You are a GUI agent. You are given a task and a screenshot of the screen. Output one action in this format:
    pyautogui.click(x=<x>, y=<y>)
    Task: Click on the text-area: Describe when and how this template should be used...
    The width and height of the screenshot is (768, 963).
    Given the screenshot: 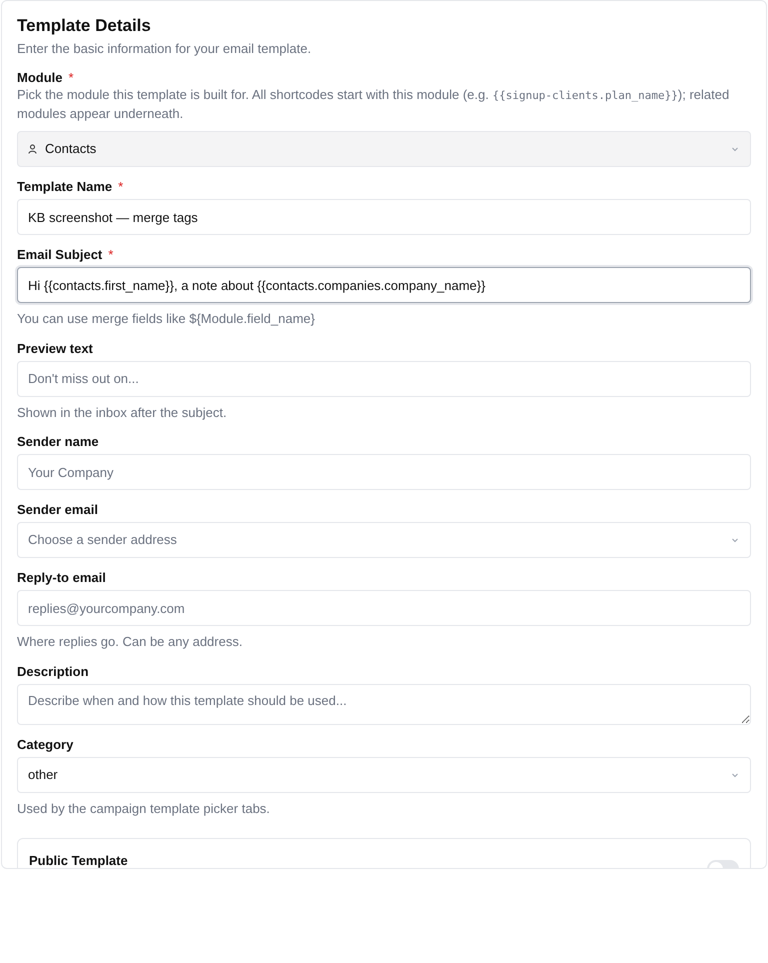 What is the action you would take?
    pyautogui.click(x=384, y=704)
    